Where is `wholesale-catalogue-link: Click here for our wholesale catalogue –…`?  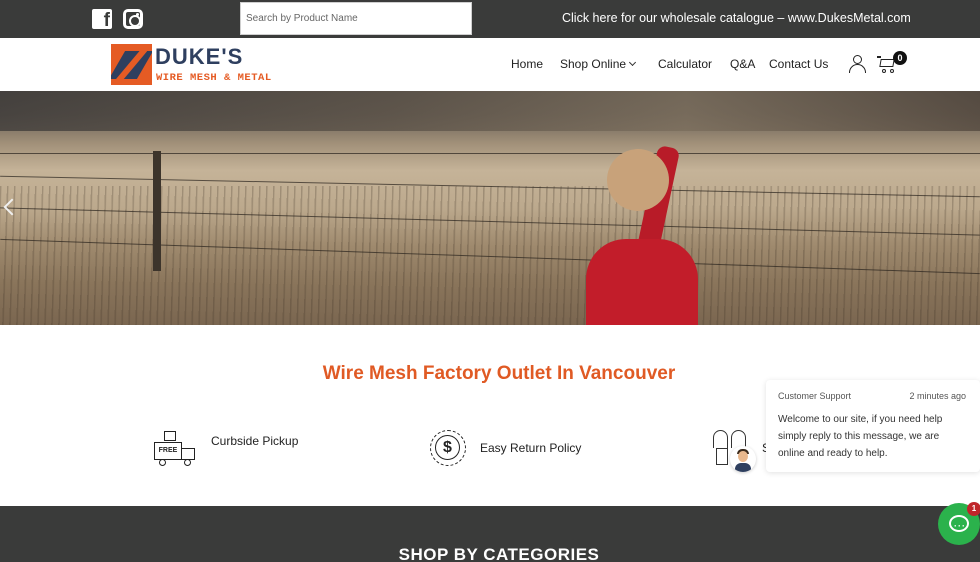 wholesale-catalogue-link: Click here for our wholesale catalogue –… is located at coordinates (736, 18).